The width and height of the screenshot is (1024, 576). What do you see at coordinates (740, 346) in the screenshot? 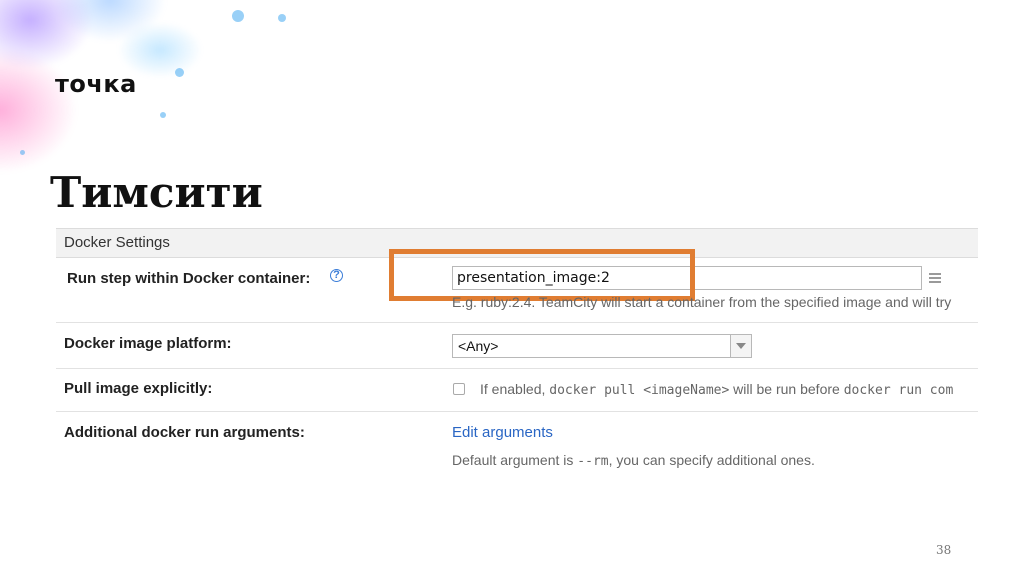
I see `chevron-down-icon` at bounding box center [740, 346].